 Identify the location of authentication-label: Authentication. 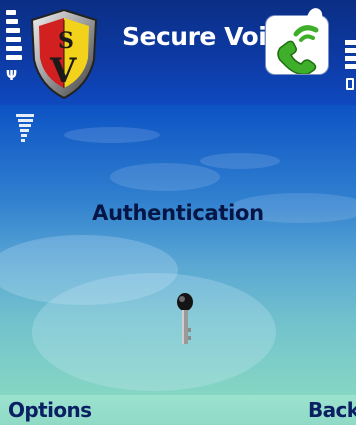
(178, 213).